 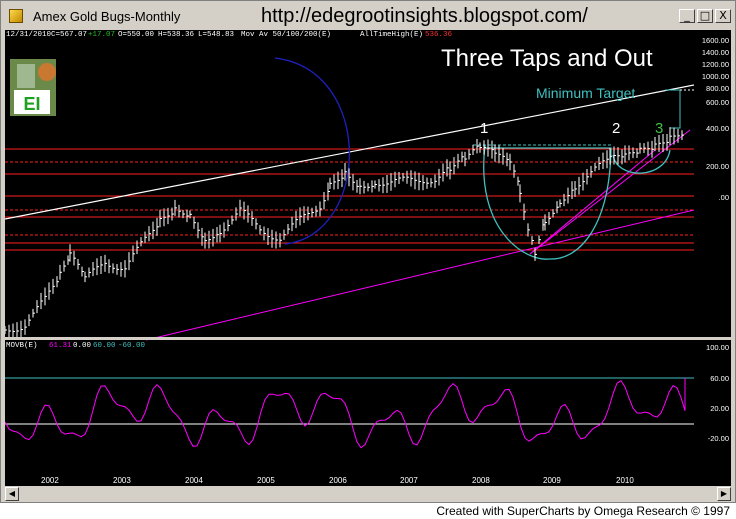 I want to click on time-axis-label: 2006, so click(x=338, y=480).